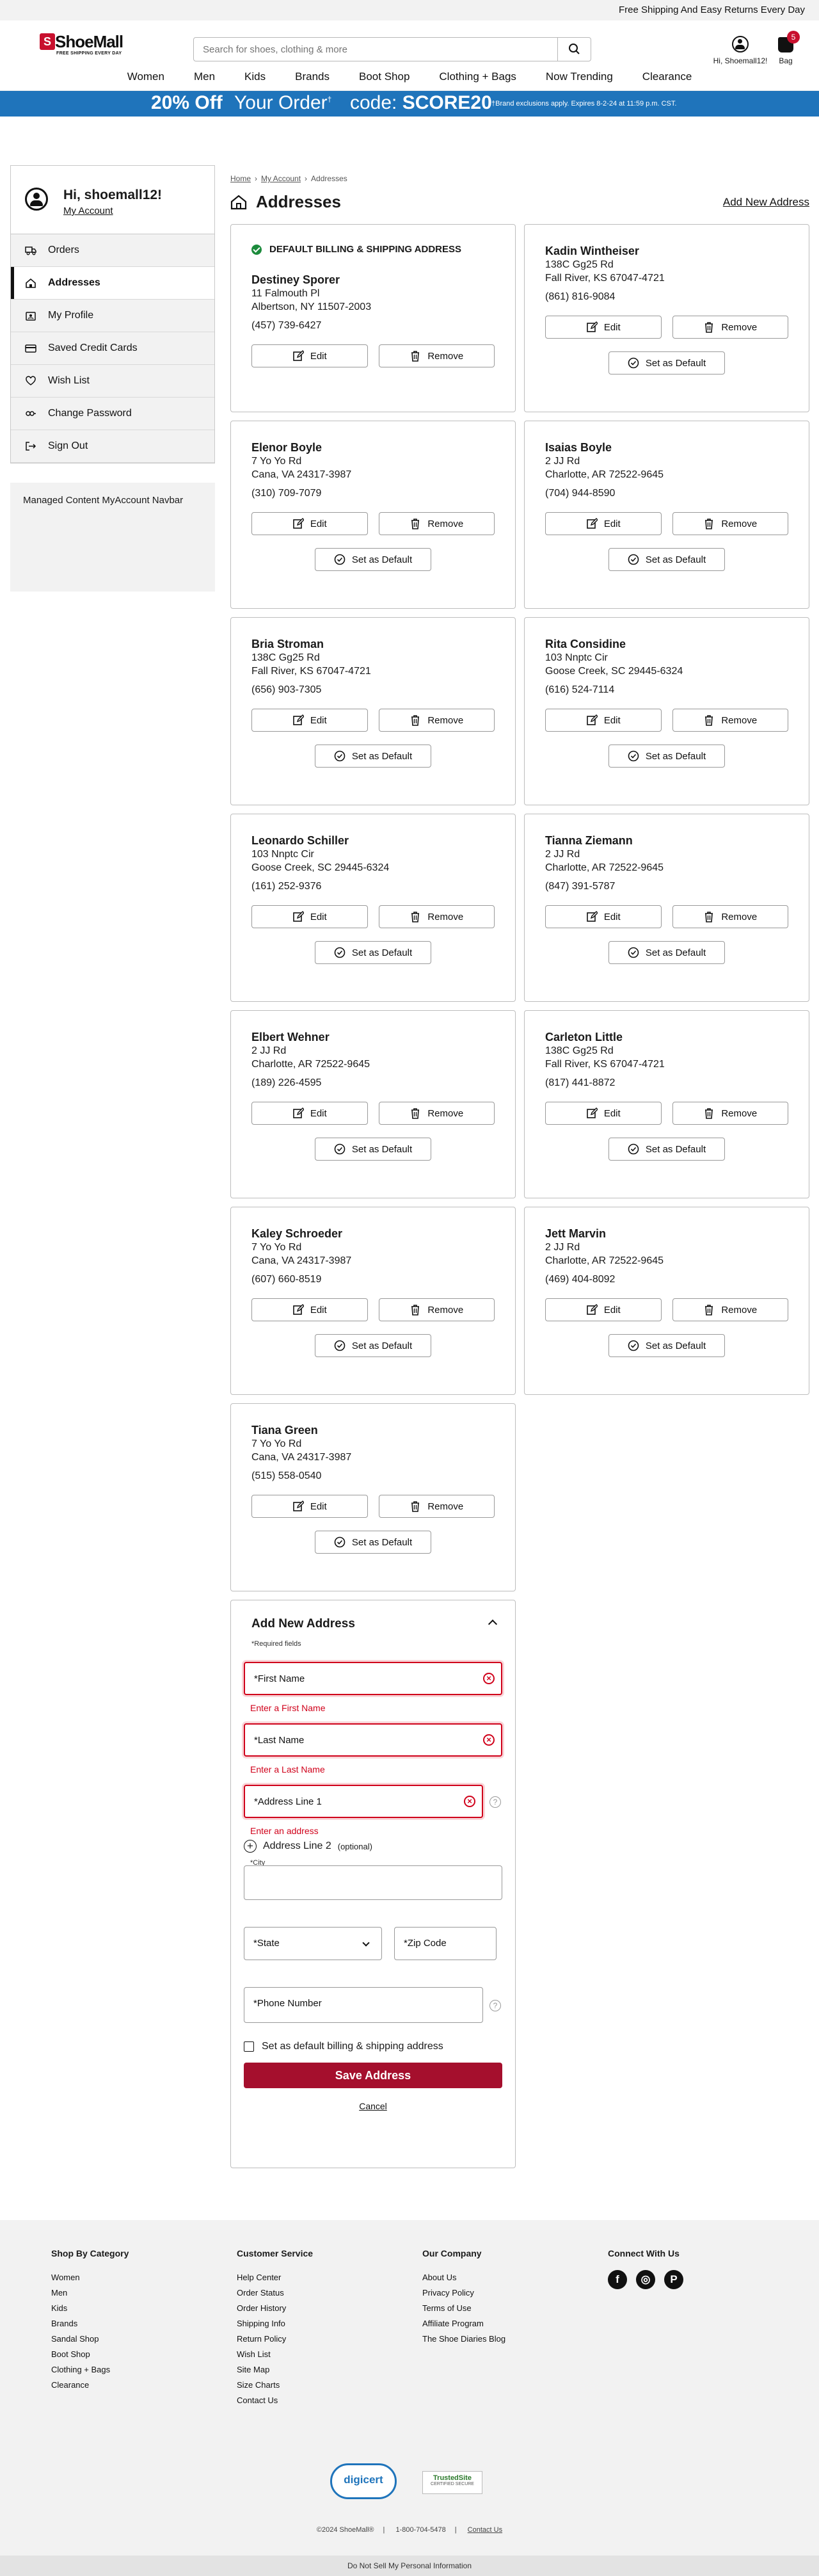 This screenshot has height=2576, width=819. I want to click on footer-link: Order Status, so click(275, 2293).